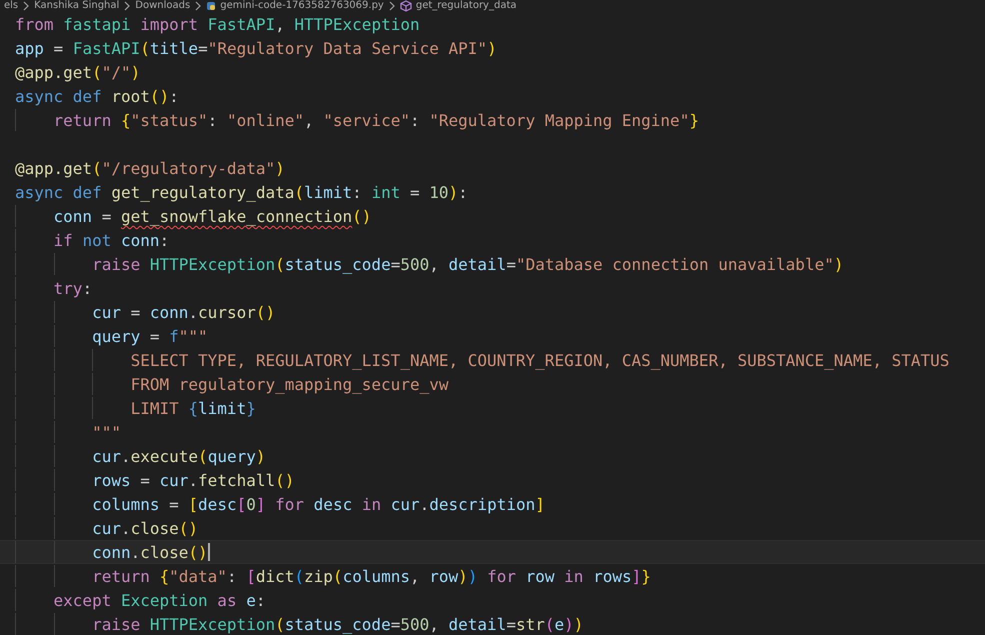 This screenshot has width=985, height=635. Describe the element at coordinates (193, 480) in the screenshot. I see `code-line: rows = cur.fetchall()` at that location.